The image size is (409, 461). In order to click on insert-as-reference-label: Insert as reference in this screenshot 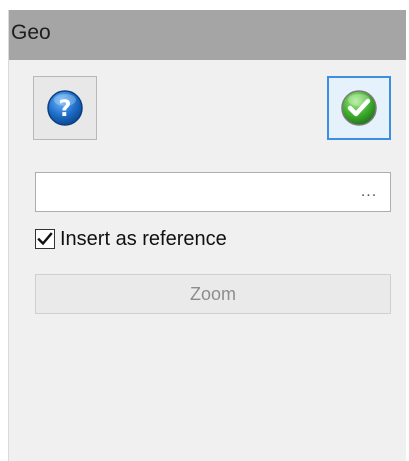, I will do `click(143, 238)`.